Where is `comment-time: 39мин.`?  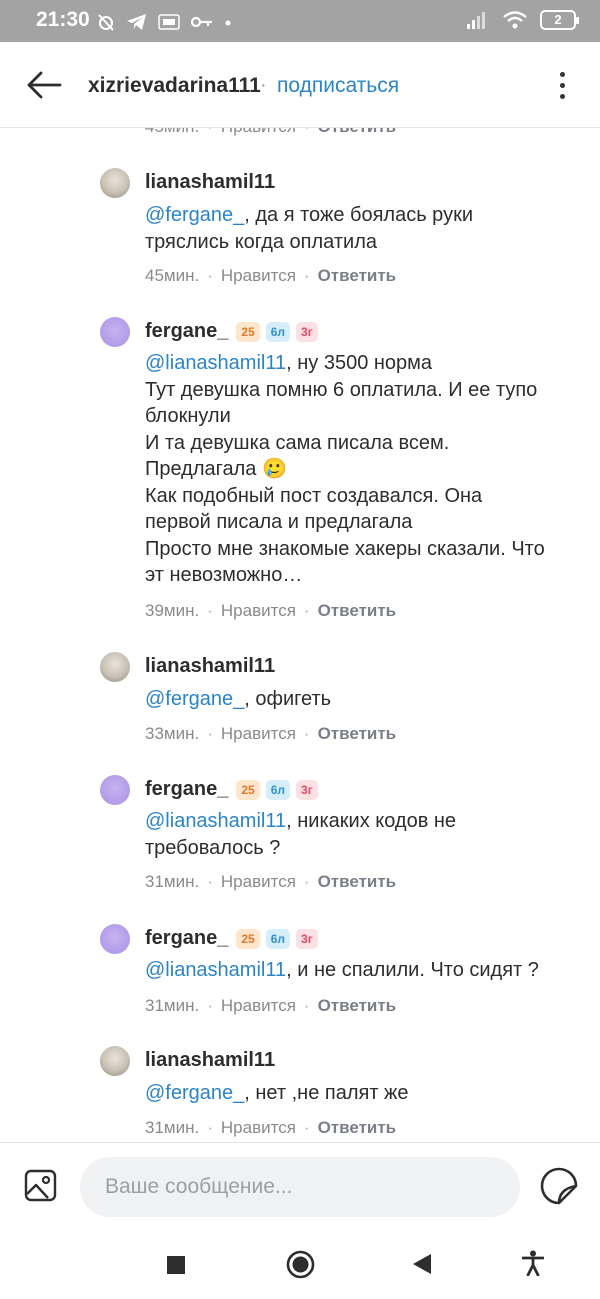 comment-time: 39мин. is located at coordinates (172, 610).